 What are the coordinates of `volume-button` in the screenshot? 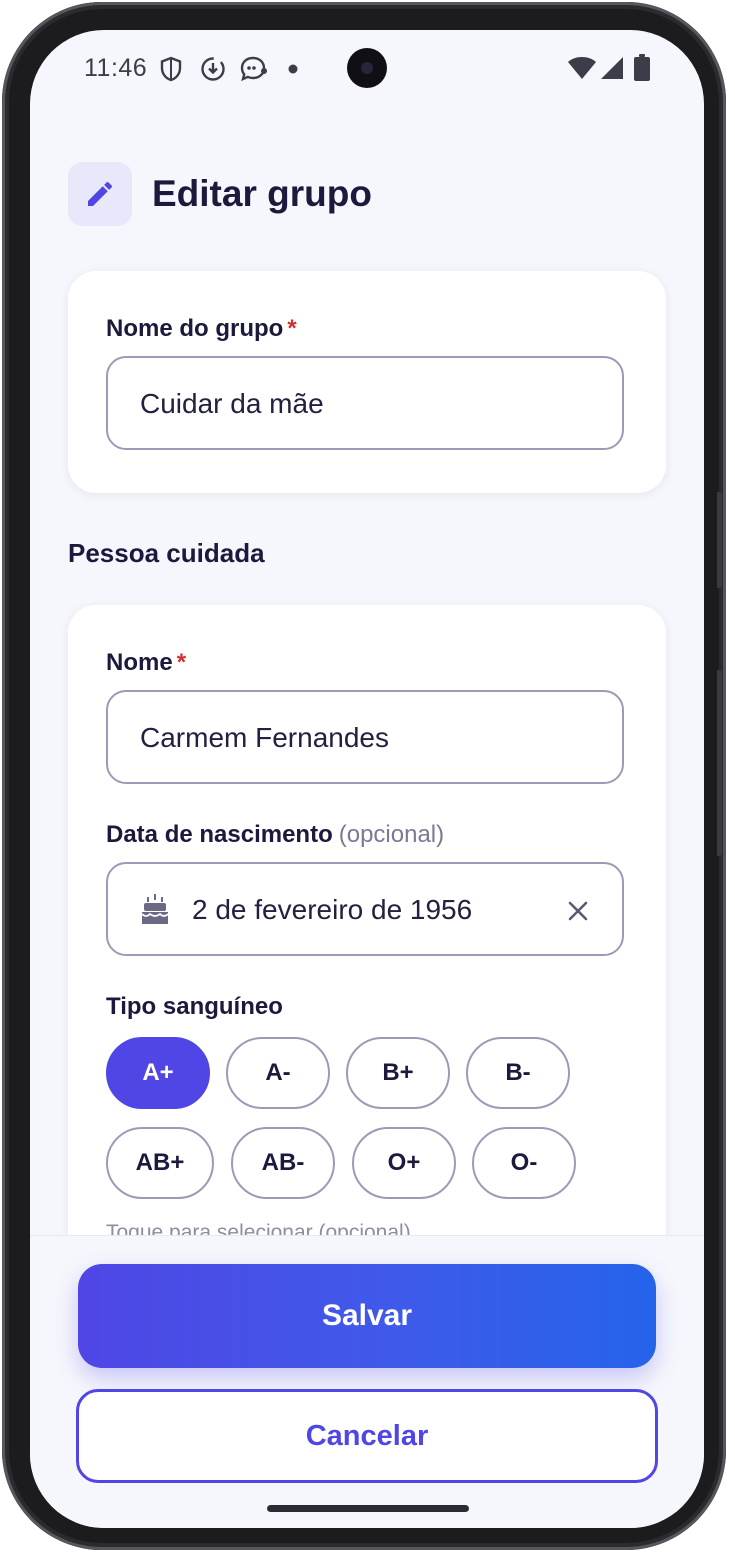 It's located at (719, 540).